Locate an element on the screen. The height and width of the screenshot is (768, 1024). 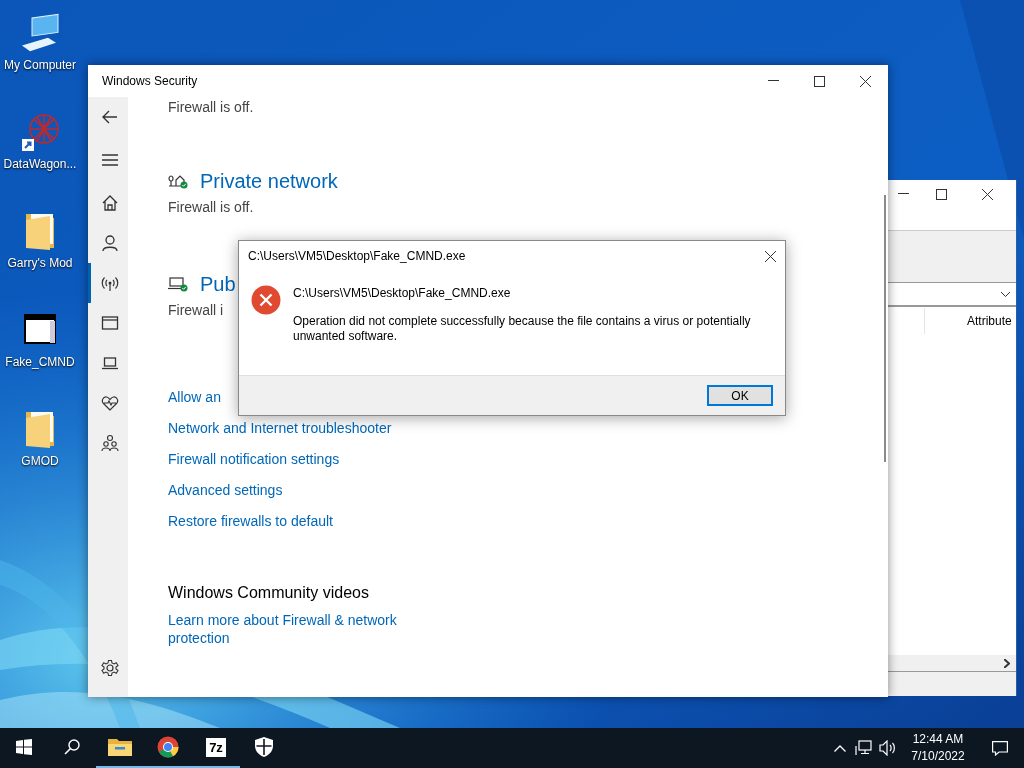
speaker-icon is located at coordinates (888, 748).